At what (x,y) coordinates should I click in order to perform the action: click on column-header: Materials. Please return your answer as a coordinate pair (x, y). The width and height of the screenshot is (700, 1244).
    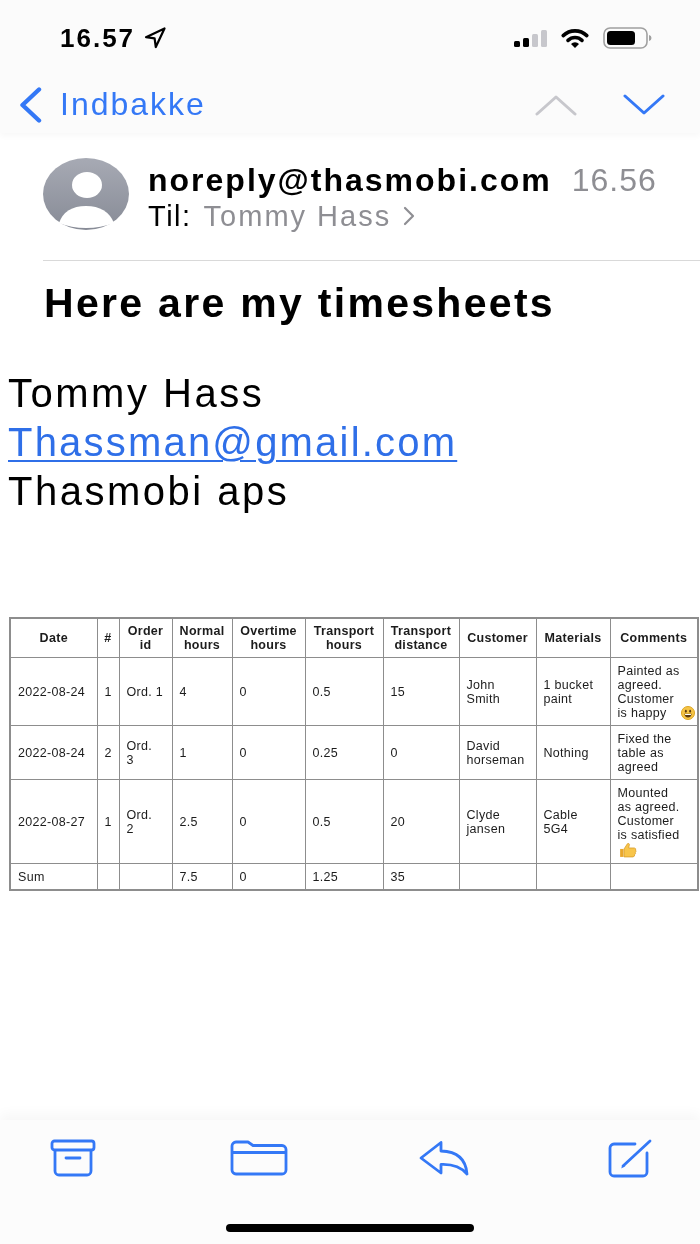
    Looking at the image, I should click on (573, 638).